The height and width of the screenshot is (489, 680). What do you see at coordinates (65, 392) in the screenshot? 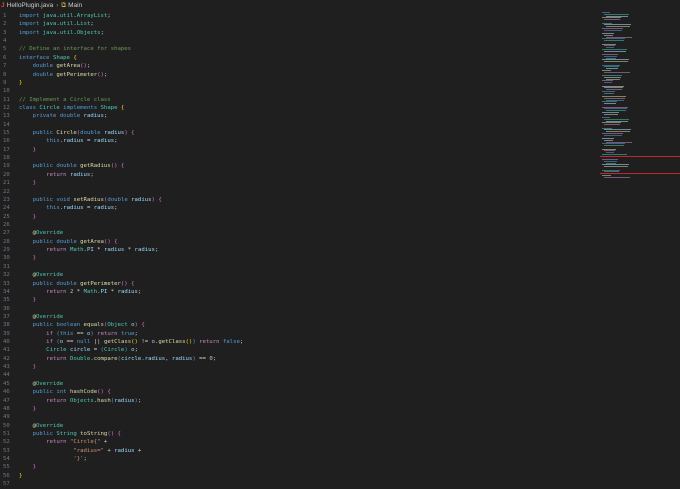
I see `code-text: public int hashCode() {` at bounding box center [65, 392].